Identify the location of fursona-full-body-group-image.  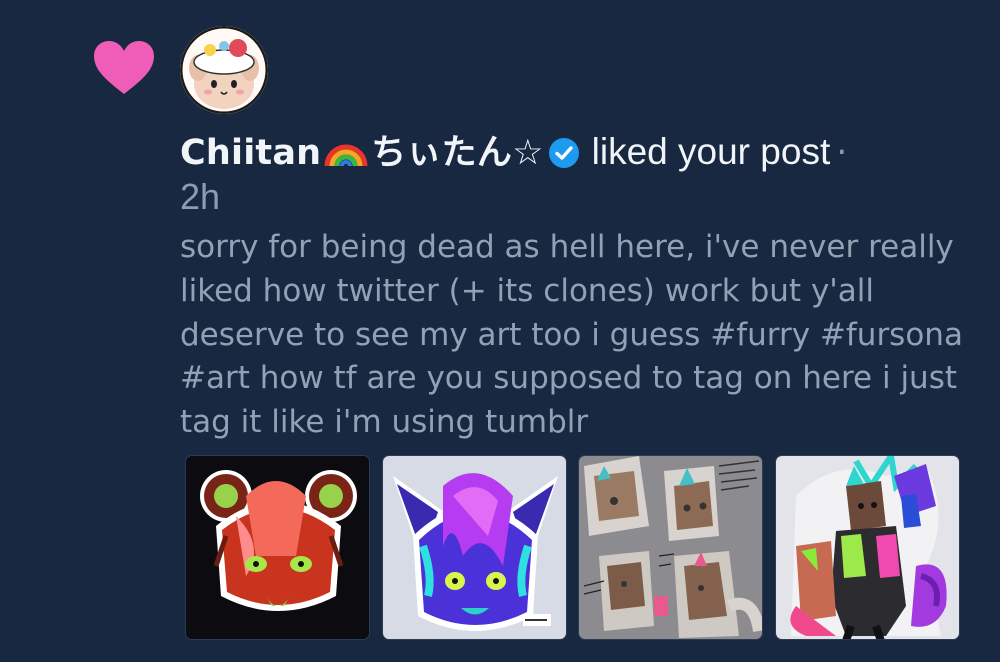
(867, 547).